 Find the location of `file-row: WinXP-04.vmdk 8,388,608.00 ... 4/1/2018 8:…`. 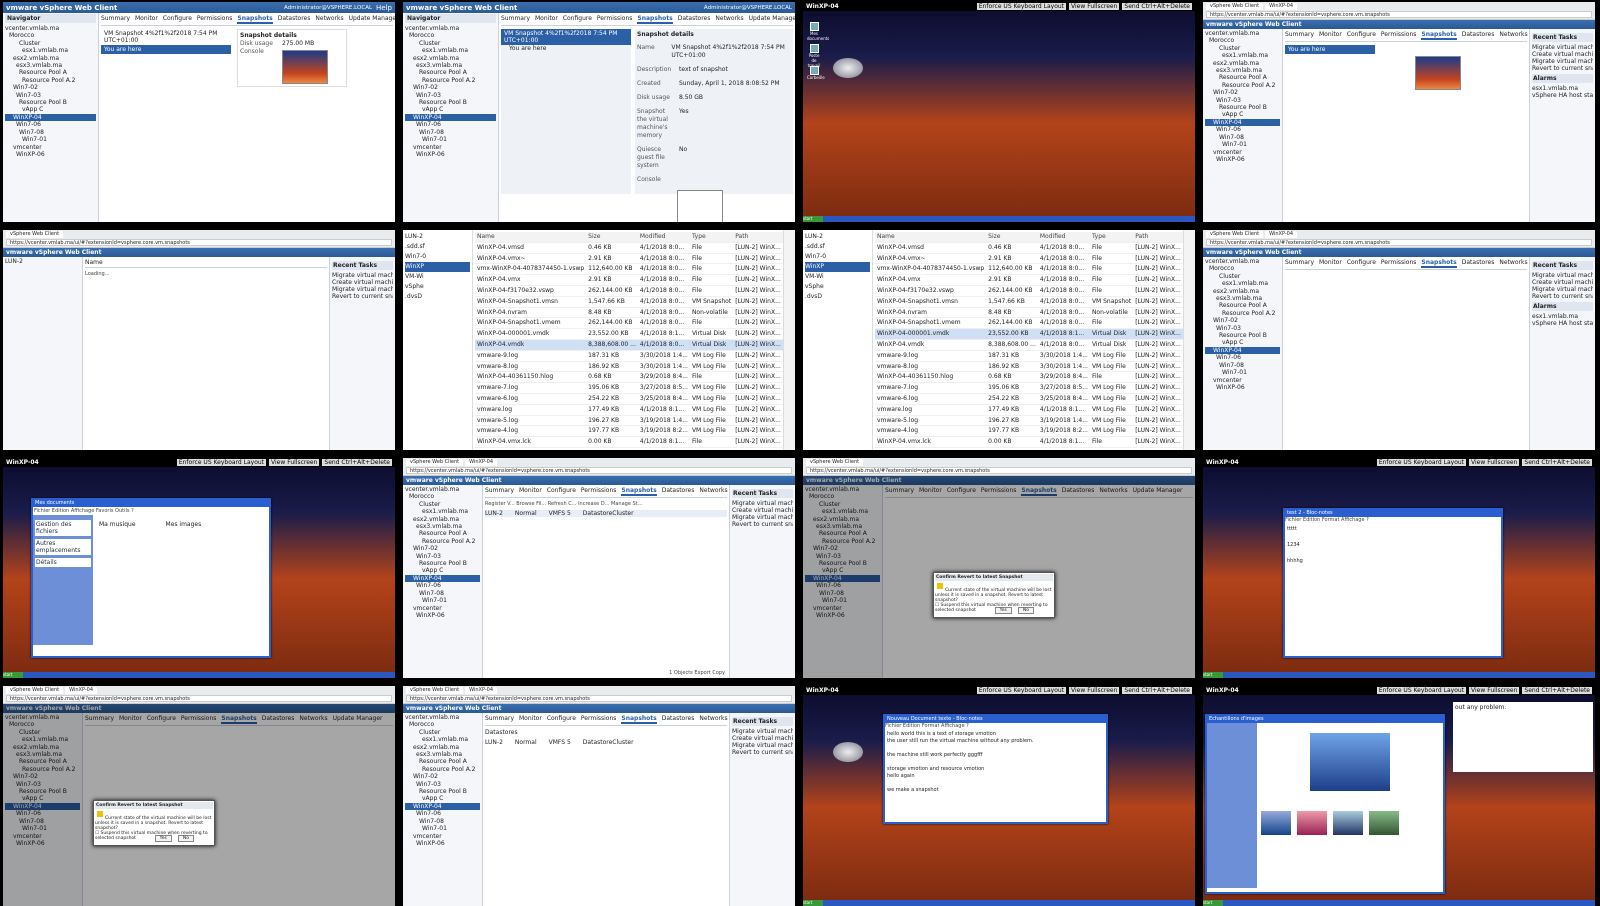

file-row: WinXP-04.vmdk 8,388,608.00 ... 4/1/2018 8:… is located at coordinates (629, 345).